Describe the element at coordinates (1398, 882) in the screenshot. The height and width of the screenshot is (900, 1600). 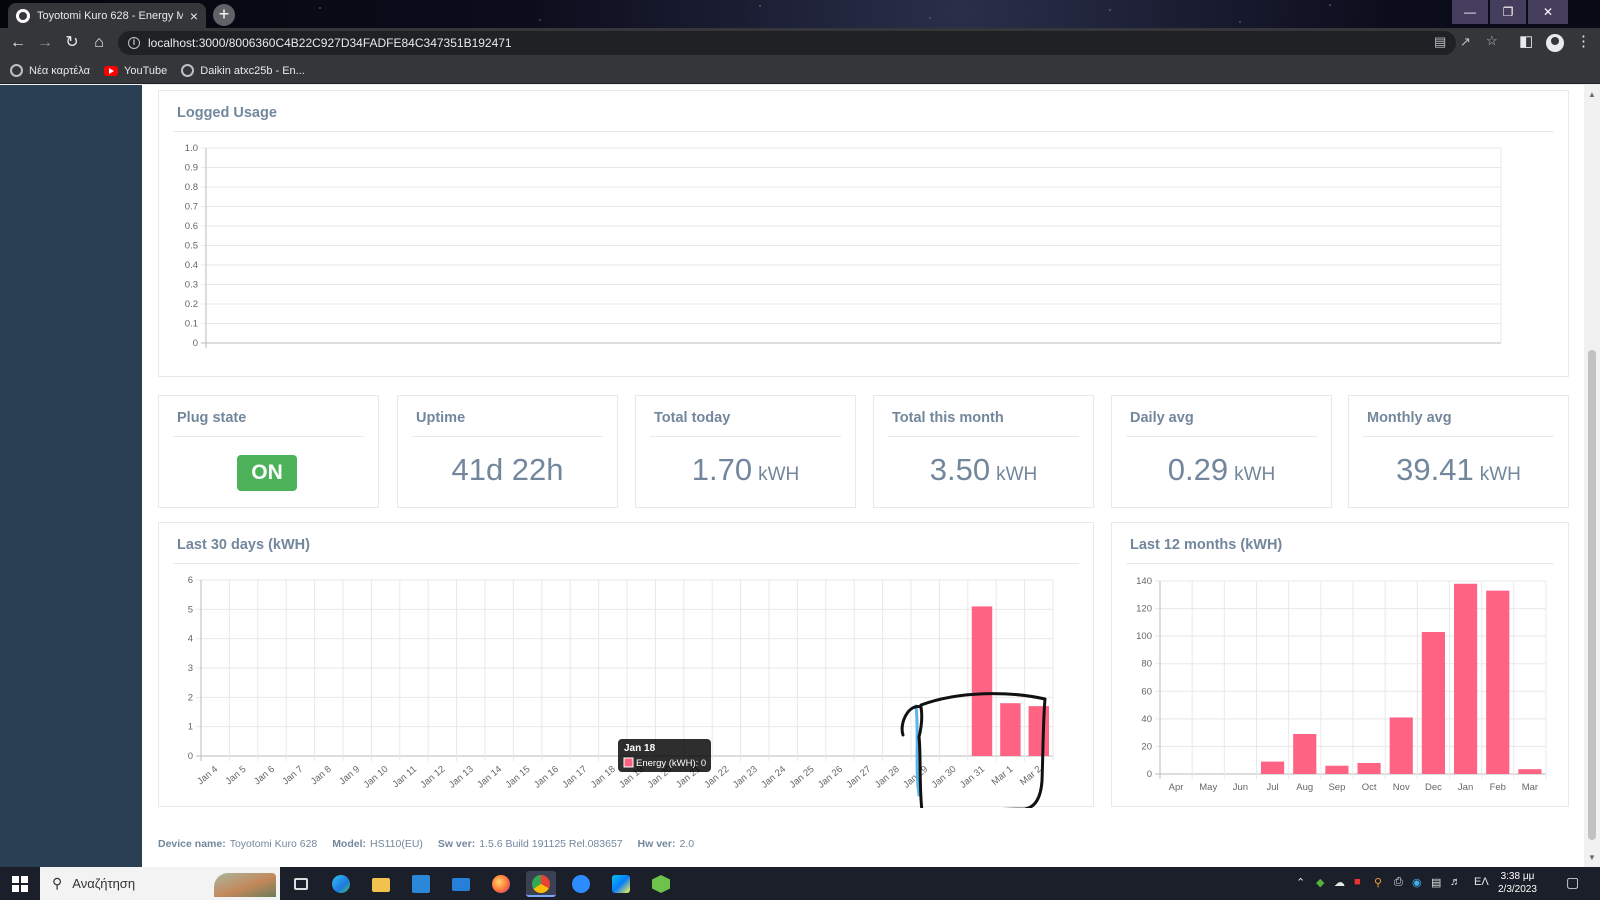
I see `printer-icon: ⎙` at that location.